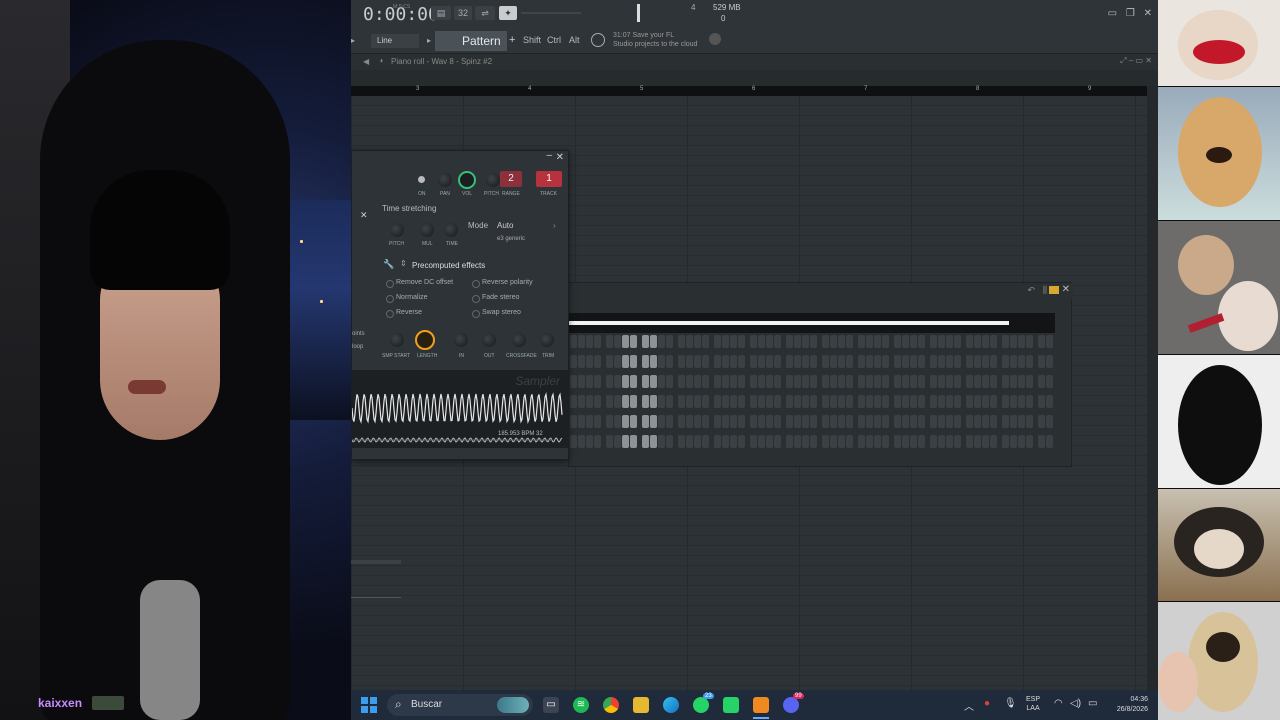 The image size is (1280, 720). What do you see at coordinates (460, 409) in the screenshot?
I see `waveform-display: Sampler 185.953 BPM 32` at bounding box center [460, 409].